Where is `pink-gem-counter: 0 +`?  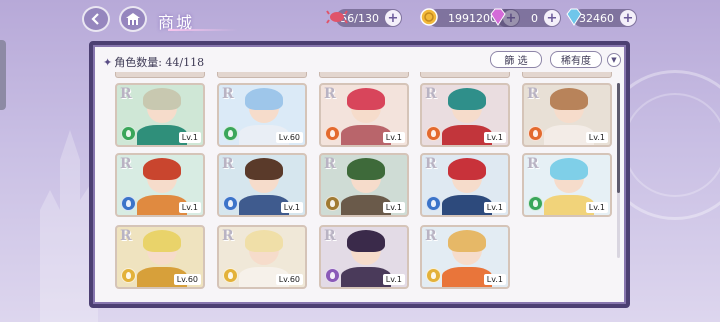 pink-gem-counter: 0 + is located at coordinates (525, 17).